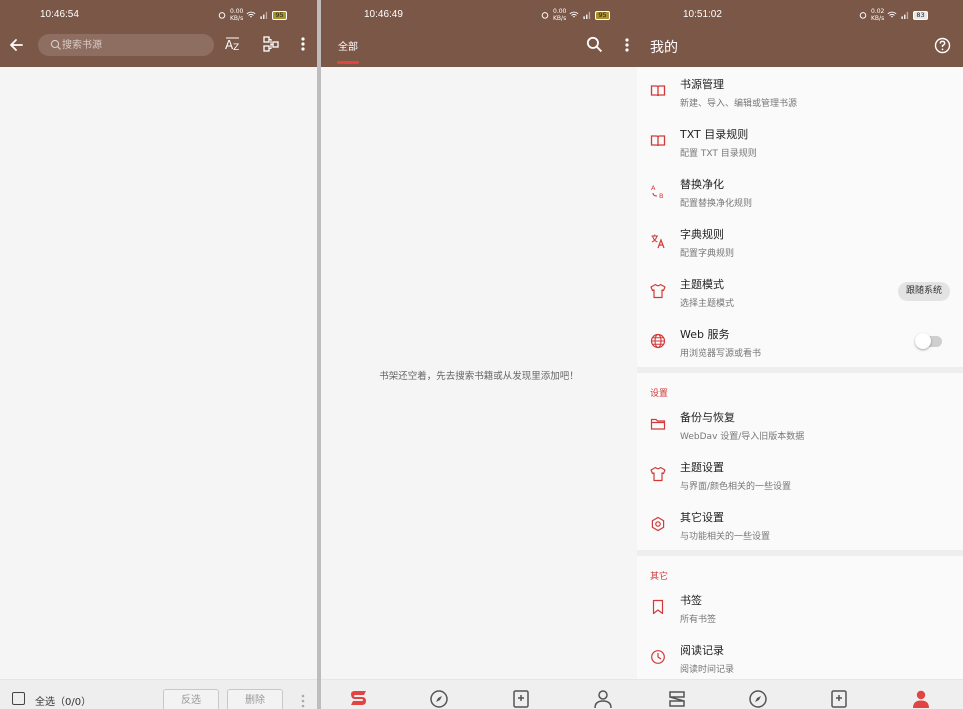  Describe the element at coordinates (16, 45) in the screenshot. I see `back-arrow-icon` at that location.